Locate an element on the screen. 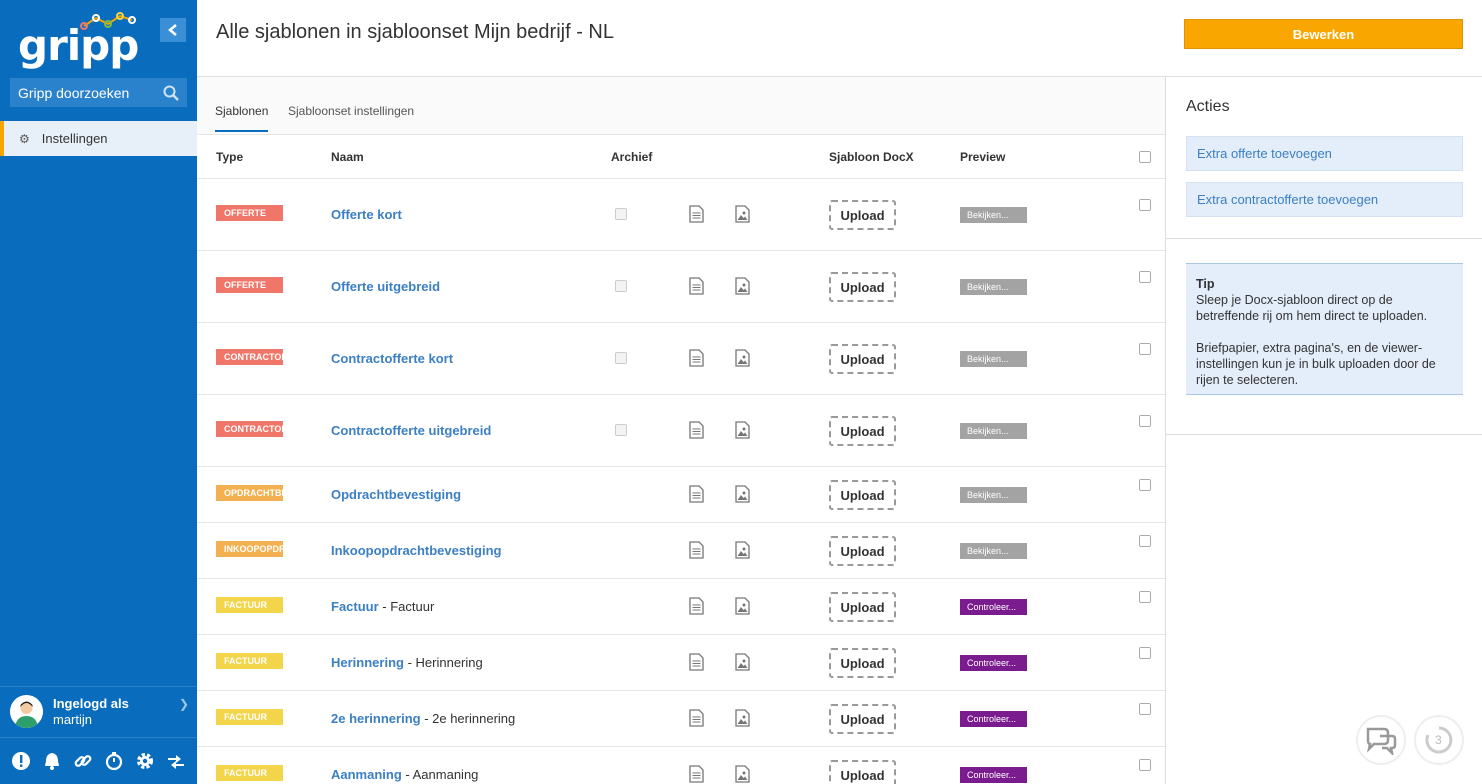 Image resolution: width=1482 pixels, height=784 pixels. sidebar-item-instellingen: ⚙ Instellingen is located at coordinates (98, 138).